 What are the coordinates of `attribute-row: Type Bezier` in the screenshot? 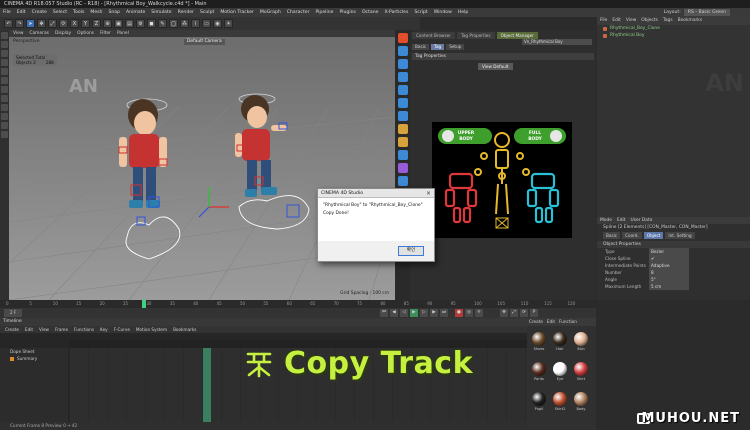 It's located at (673, 251).